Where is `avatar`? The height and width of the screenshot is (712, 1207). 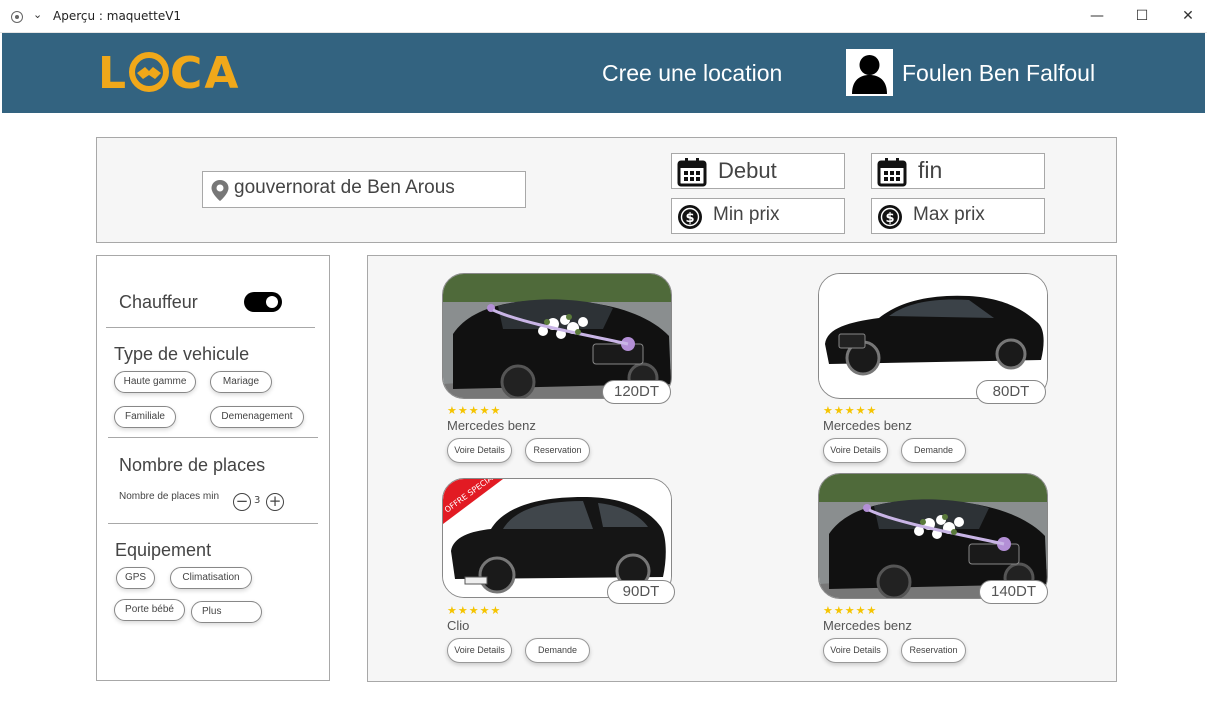
avatar is located at coordinates (869, 72).